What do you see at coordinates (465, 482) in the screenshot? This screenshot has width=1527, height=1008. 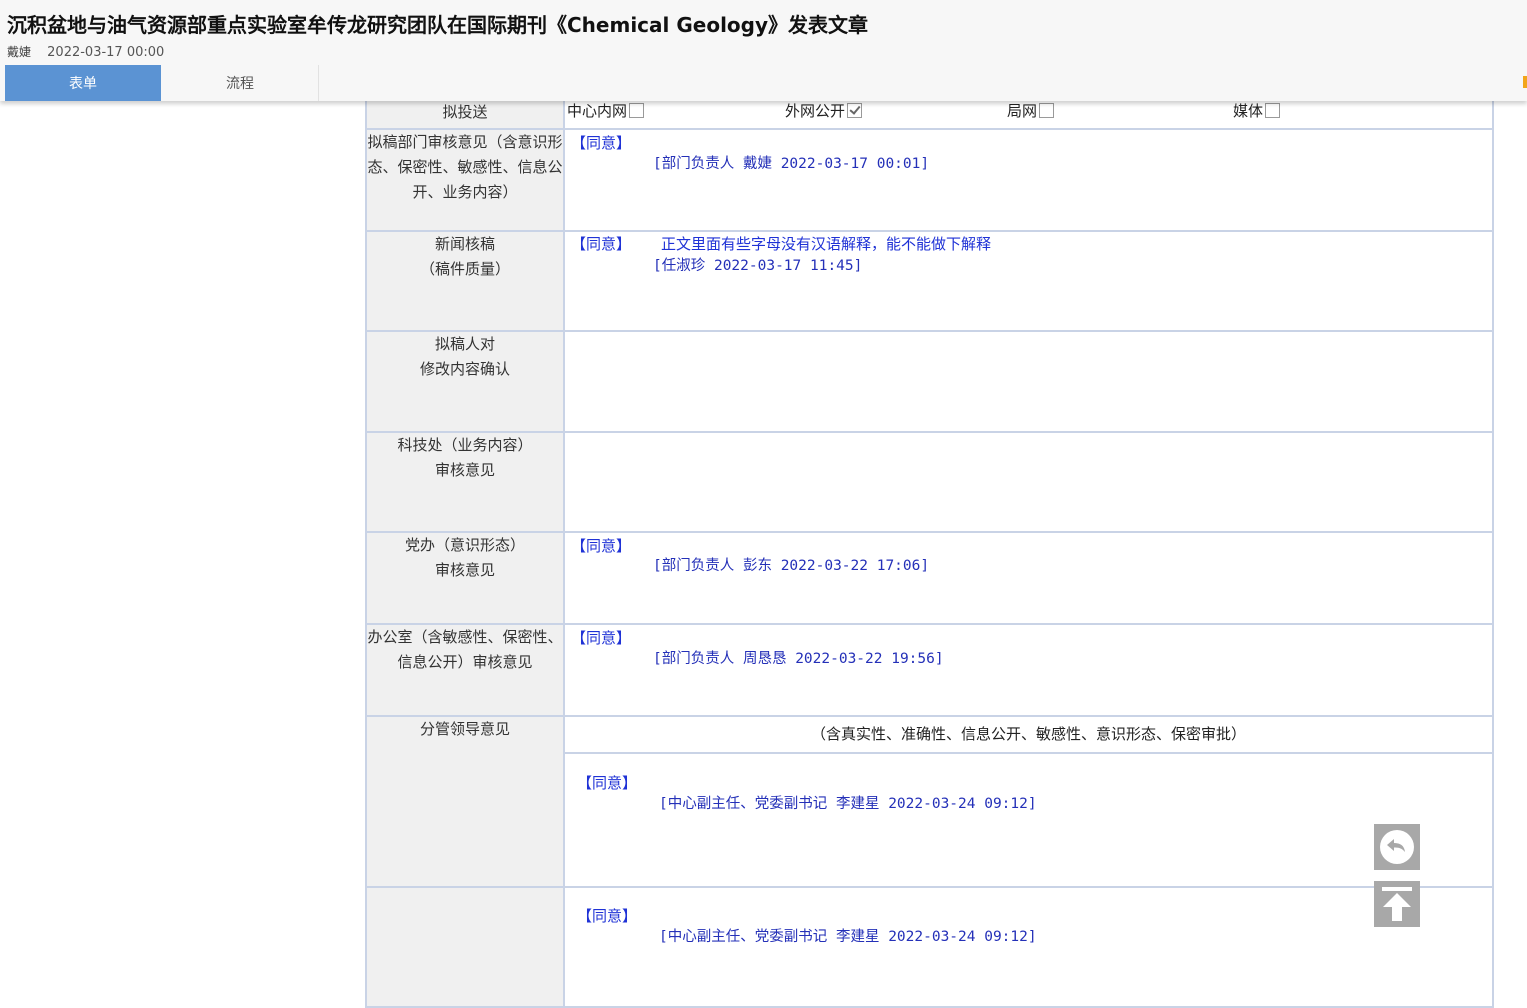 I see `tech-review-label: 科技处（业务内容） 审核意见` at bounding box center [465, 482].